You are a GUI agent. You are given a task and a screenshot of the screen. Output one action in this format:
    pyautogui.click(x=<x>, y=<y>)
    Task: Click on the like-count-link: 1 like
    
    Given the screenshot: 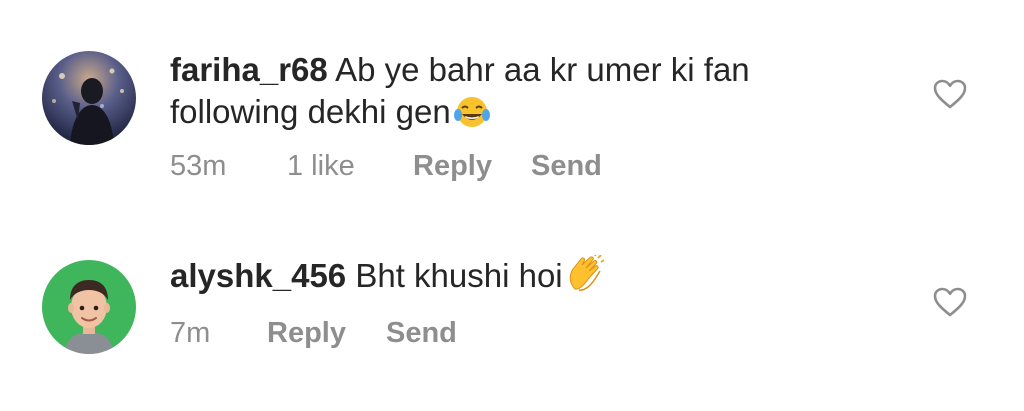 What is the action you would take?
    pyautogui.click(x=321, y=166)
    